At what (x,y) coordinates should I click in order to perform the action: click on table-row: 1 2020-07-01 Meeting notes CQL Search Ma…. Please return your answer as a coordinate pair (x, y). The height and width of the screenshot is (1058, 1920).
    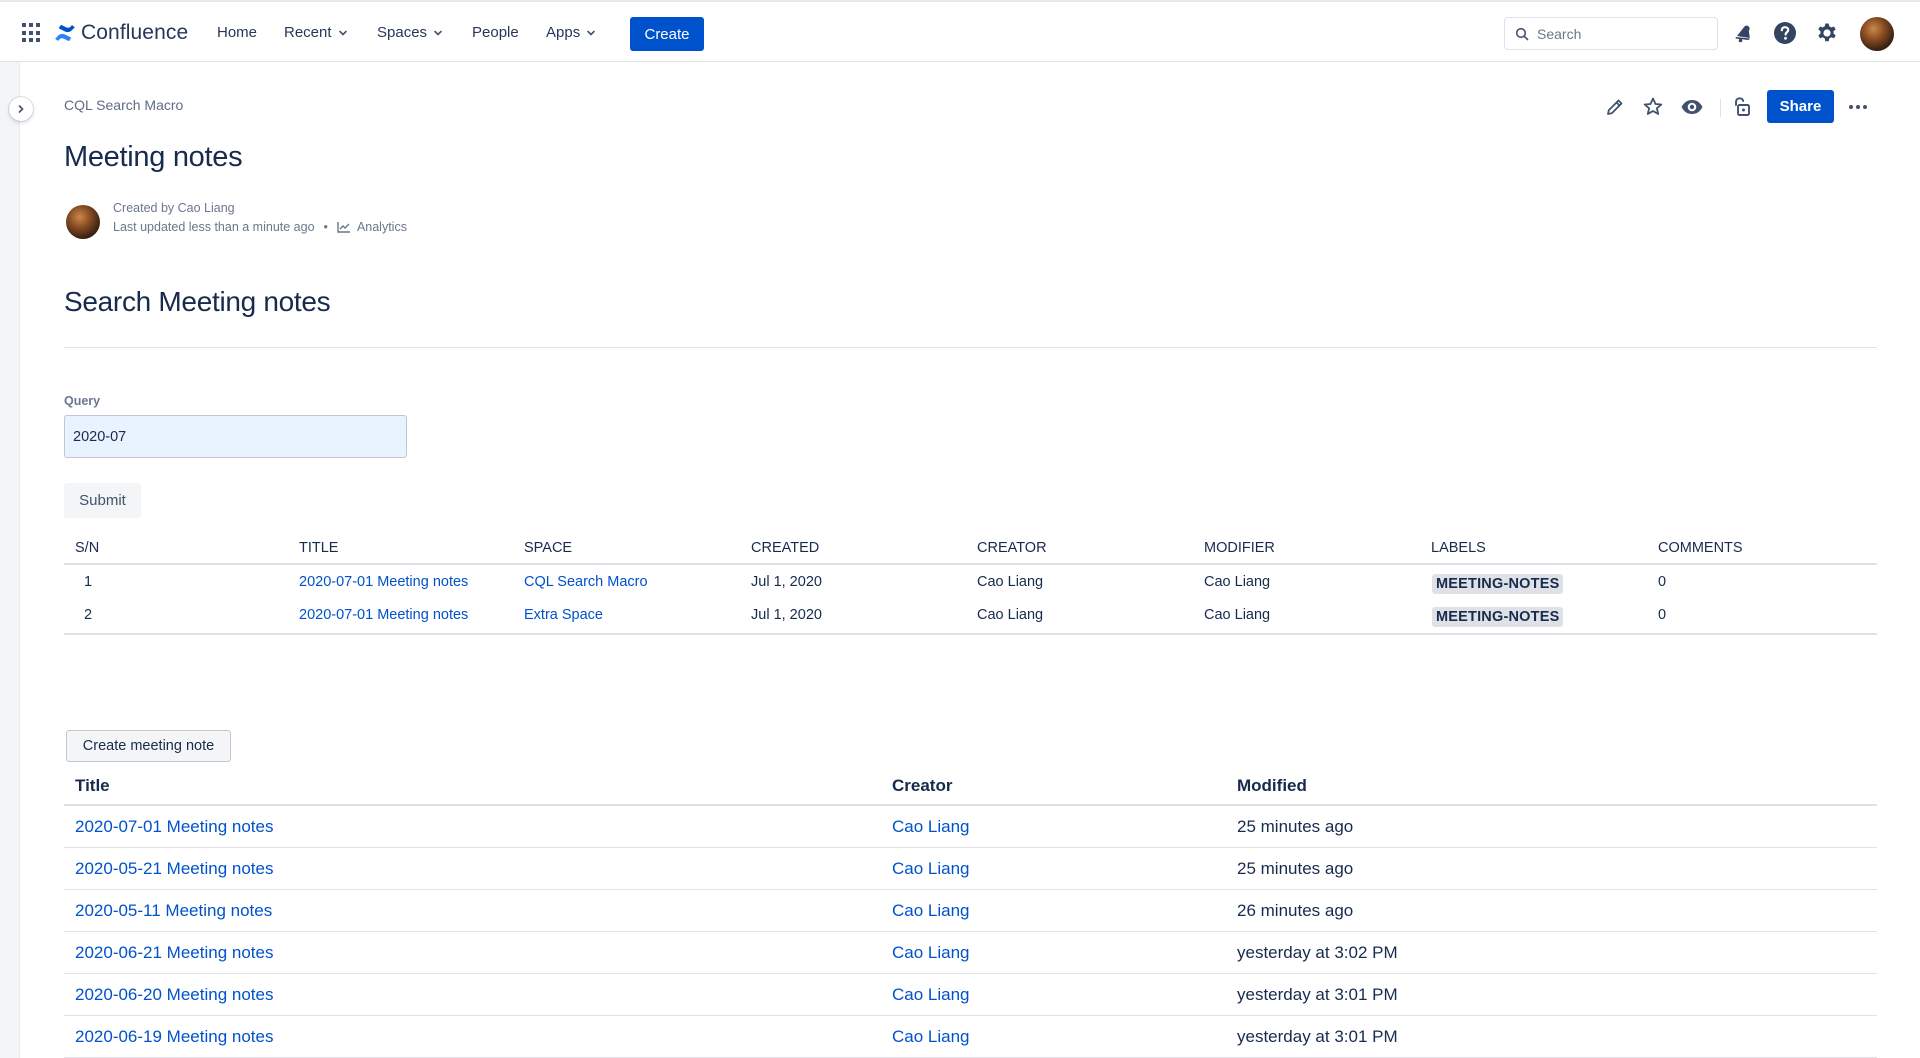
    Looking at the image, I should click on (970, 581).